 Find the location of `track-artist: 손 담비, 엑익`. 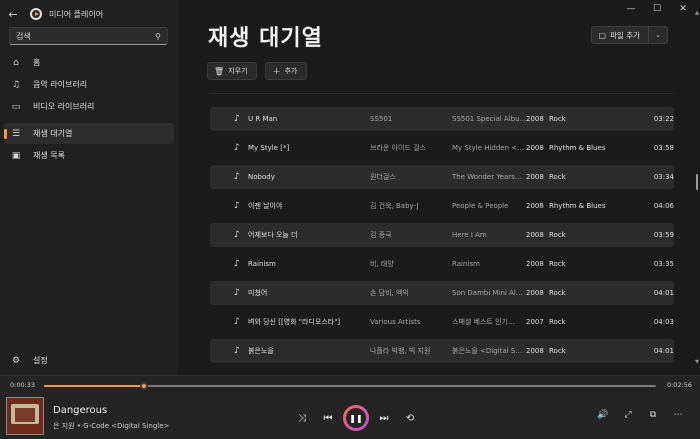

track-artist: 손 담비, 엑익 is located at coordinates (389, 293).